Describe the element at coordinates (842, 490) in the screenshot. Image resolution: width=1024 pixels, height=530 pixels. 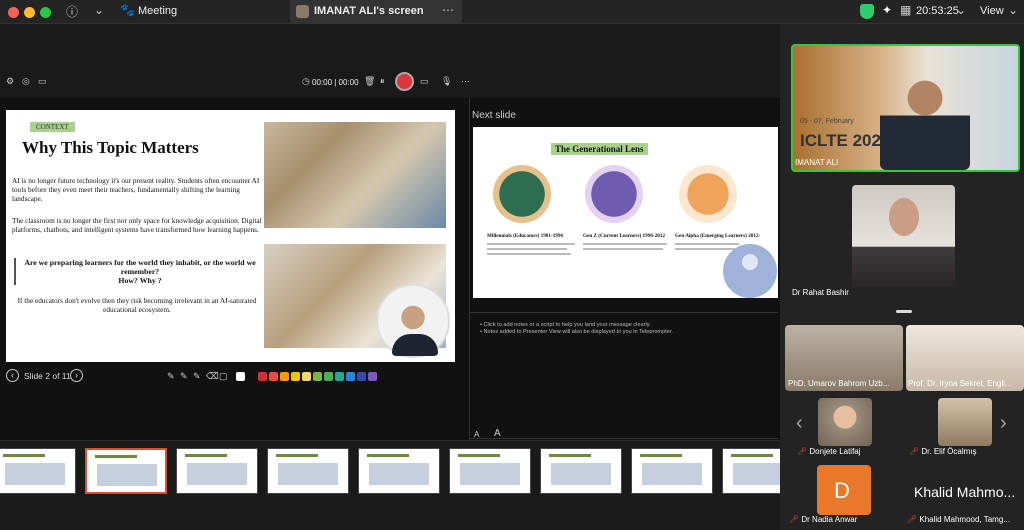
I see `avatar-initial: D` at that location.